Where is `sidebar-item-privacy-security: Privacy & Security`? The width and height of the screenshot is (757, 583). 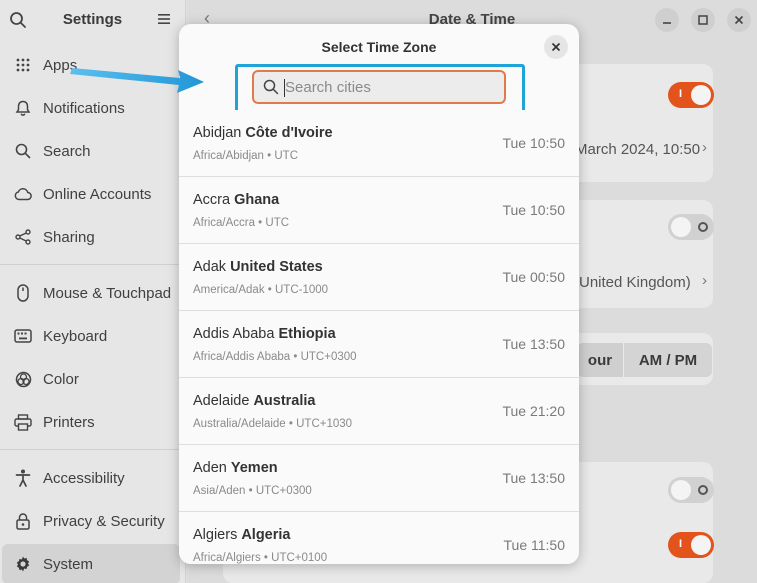
sidebar-item-privacy-security: Privacy & Security is located at coordinates (91, 521).